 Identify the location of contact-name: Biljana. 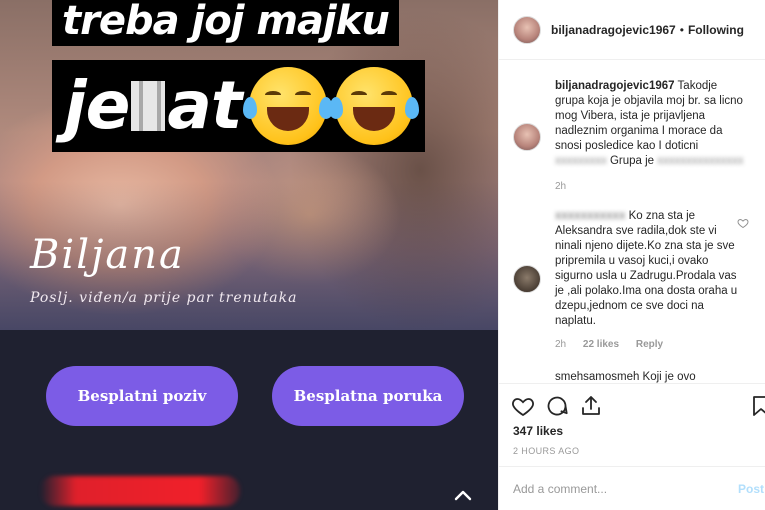
(107, 255).